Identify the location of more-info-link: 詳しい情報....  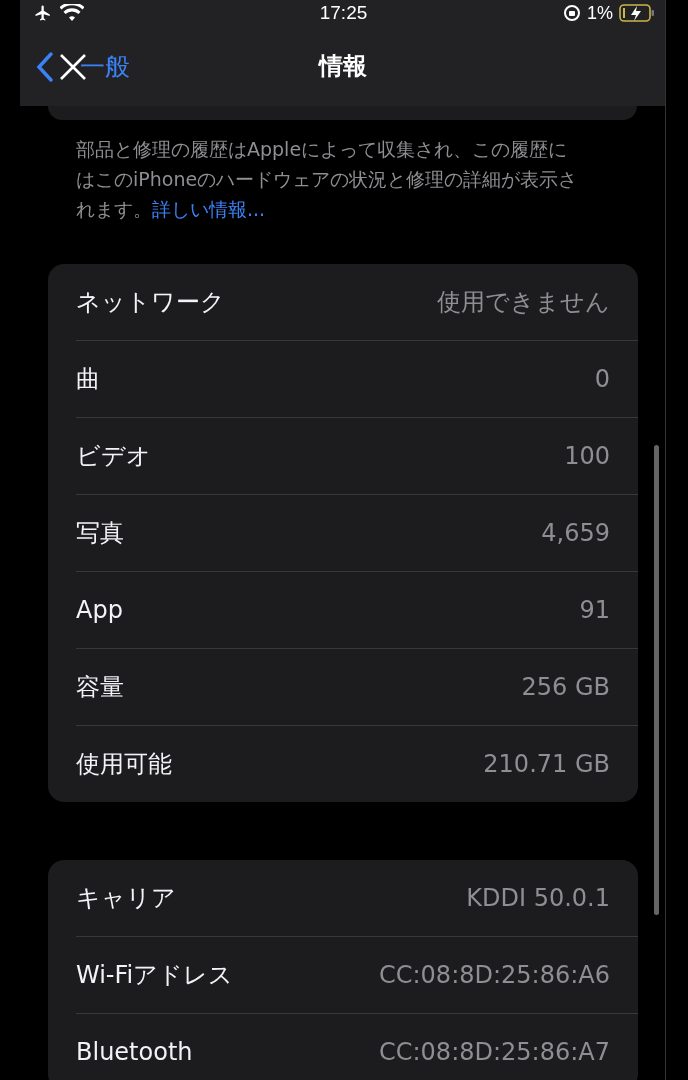
(209, 209).